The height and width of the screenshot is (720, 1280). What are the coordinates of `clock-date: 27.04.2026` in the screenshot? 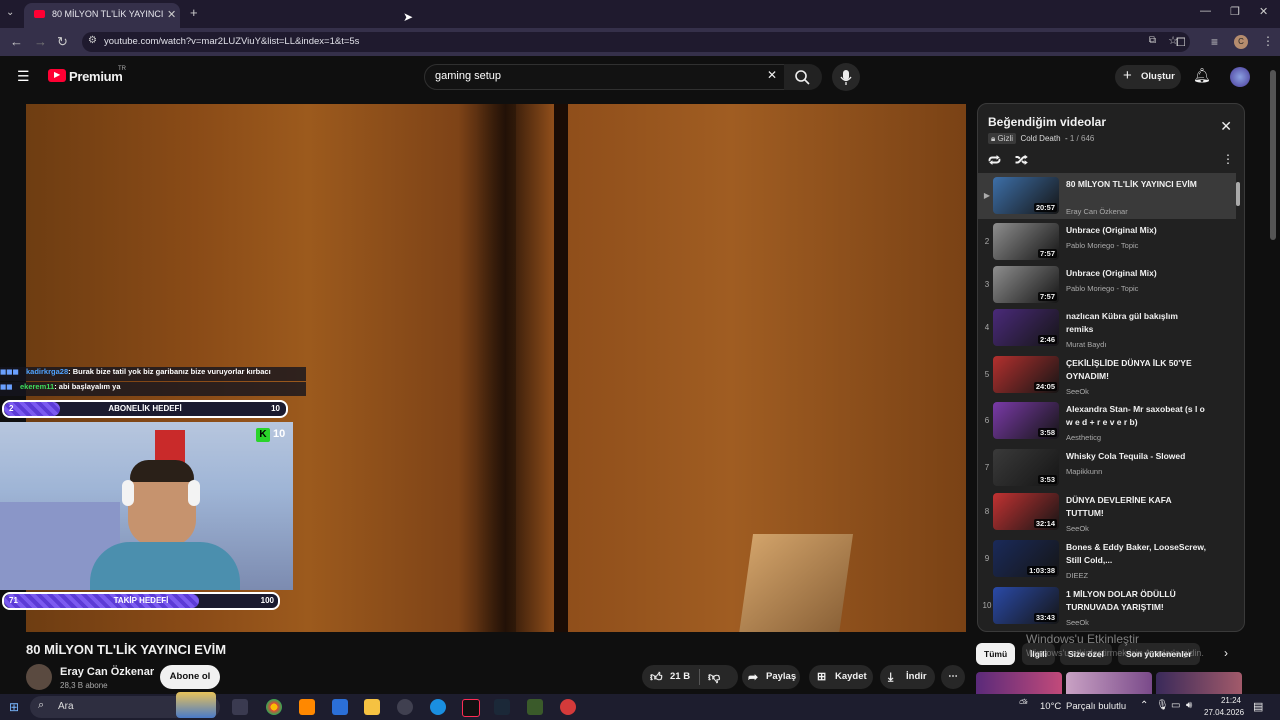 It's located at (1224, 712).